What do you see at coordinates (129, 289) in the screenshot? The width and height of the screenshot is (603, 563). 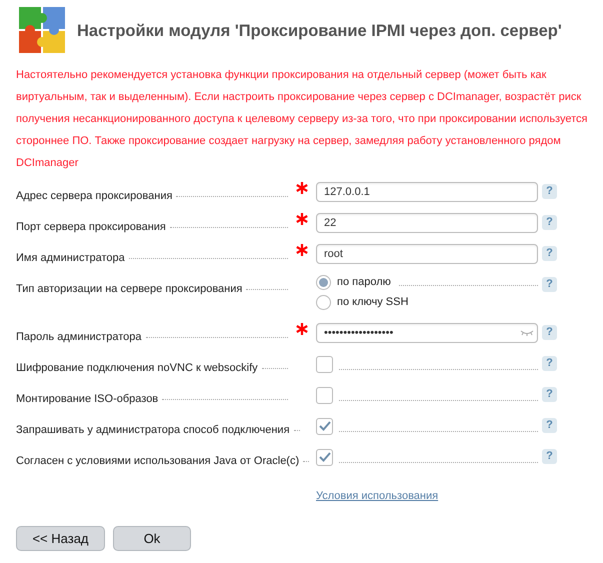 I see `field-label: Тип авторизации на сервере проксирования` at bounding box center [129, 289].